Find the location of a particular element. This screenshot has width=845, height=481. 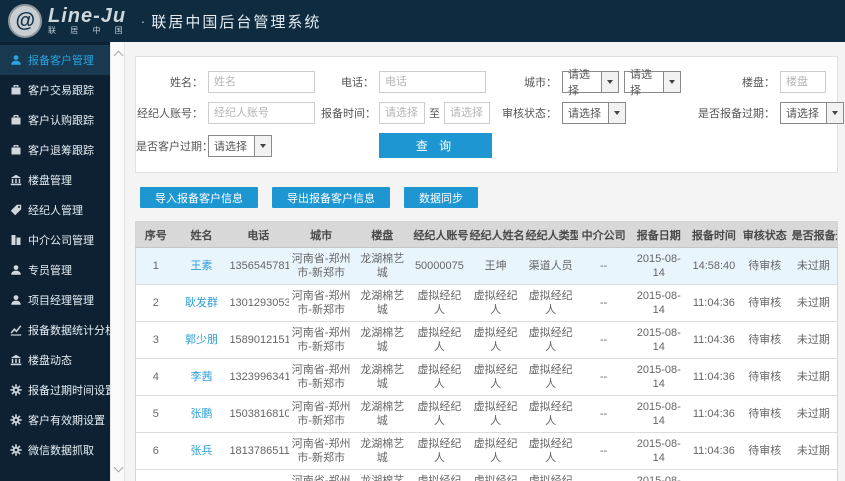

name-label: 姓名： is located at coordinates (186, 83).